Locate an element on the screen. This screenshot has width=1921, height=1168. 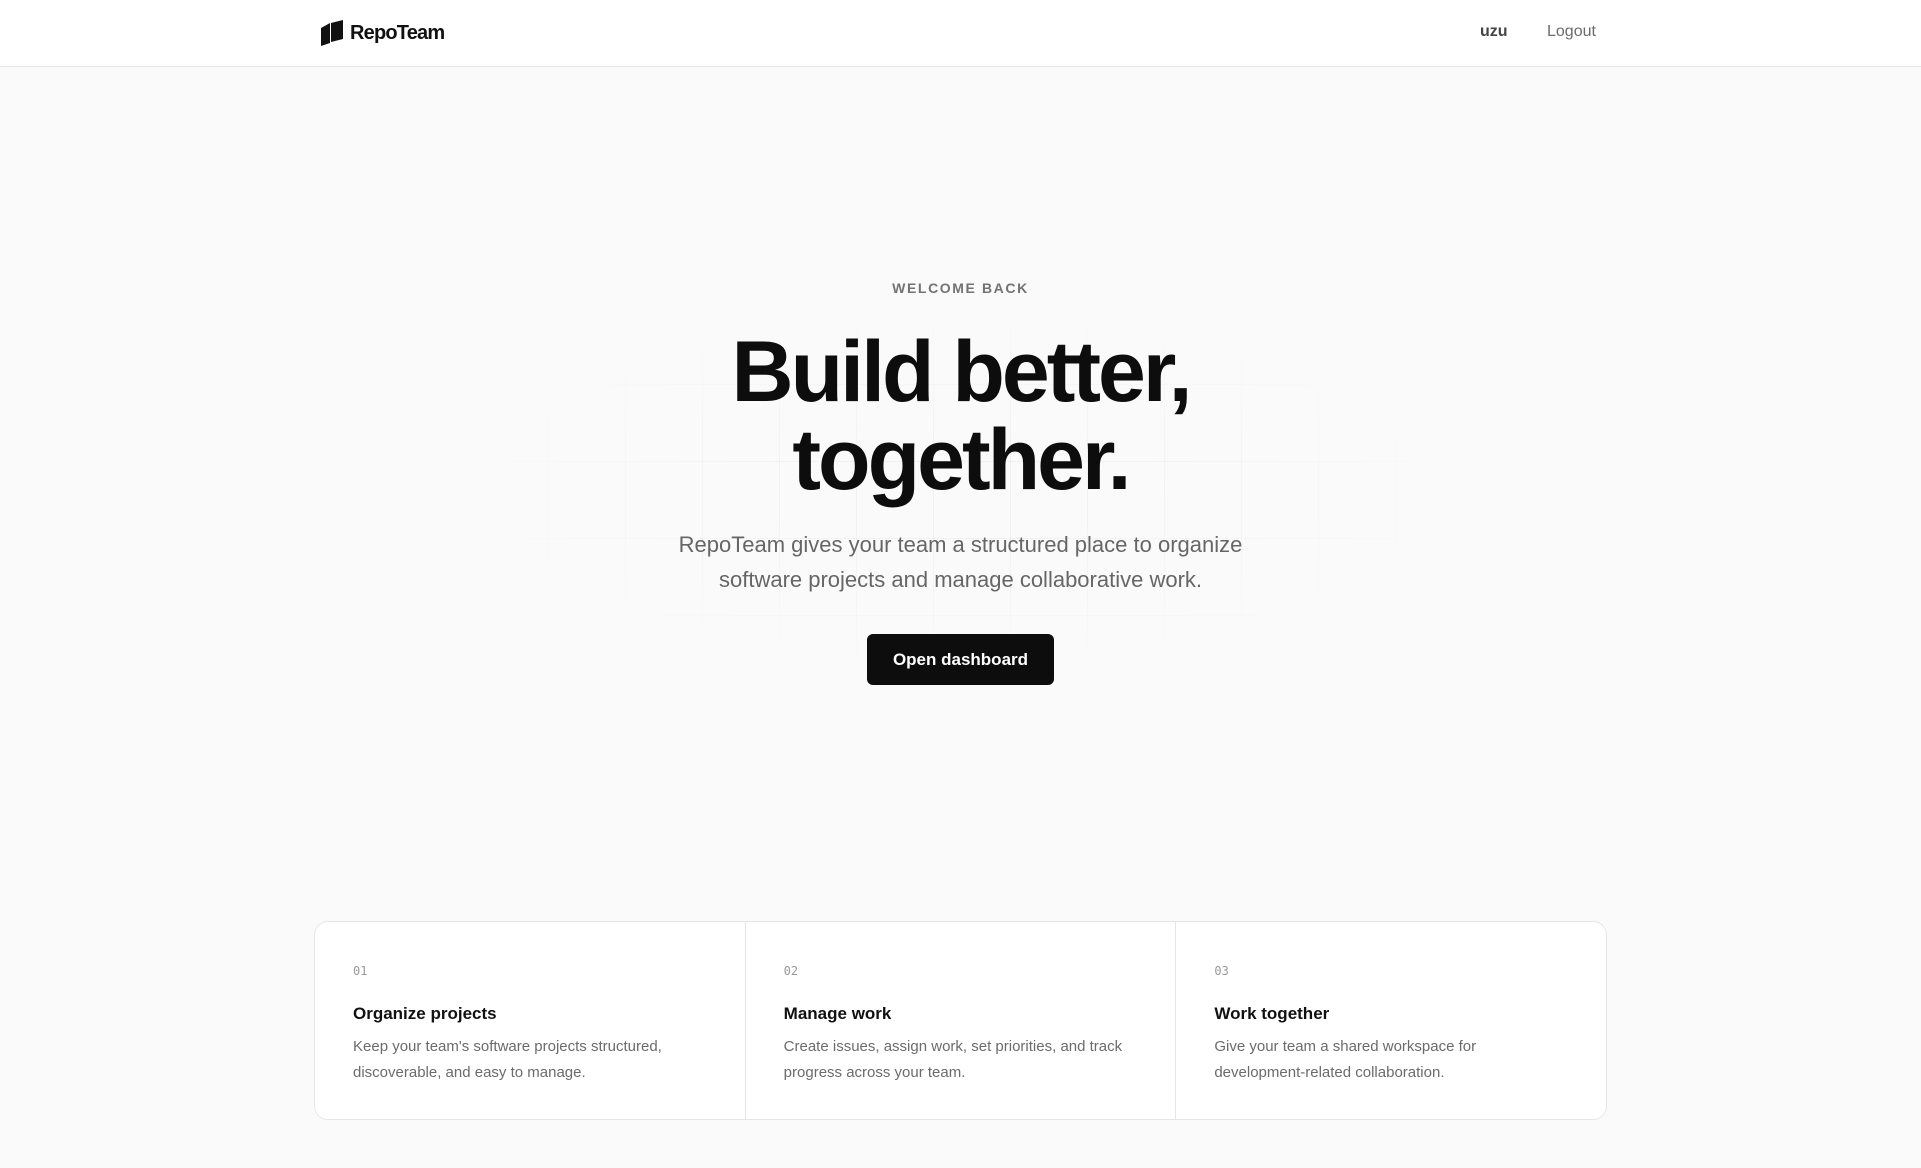
user-menu-link: uzu is located at coordinates (1494, 32).